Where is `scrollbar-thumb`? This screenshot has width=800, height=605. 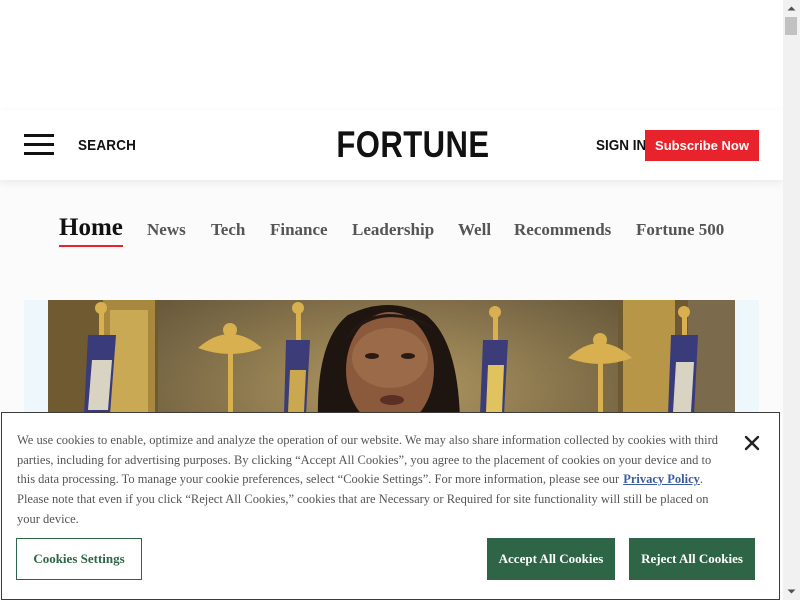
scrollbar-thumb is located at coordinates (791, 26).